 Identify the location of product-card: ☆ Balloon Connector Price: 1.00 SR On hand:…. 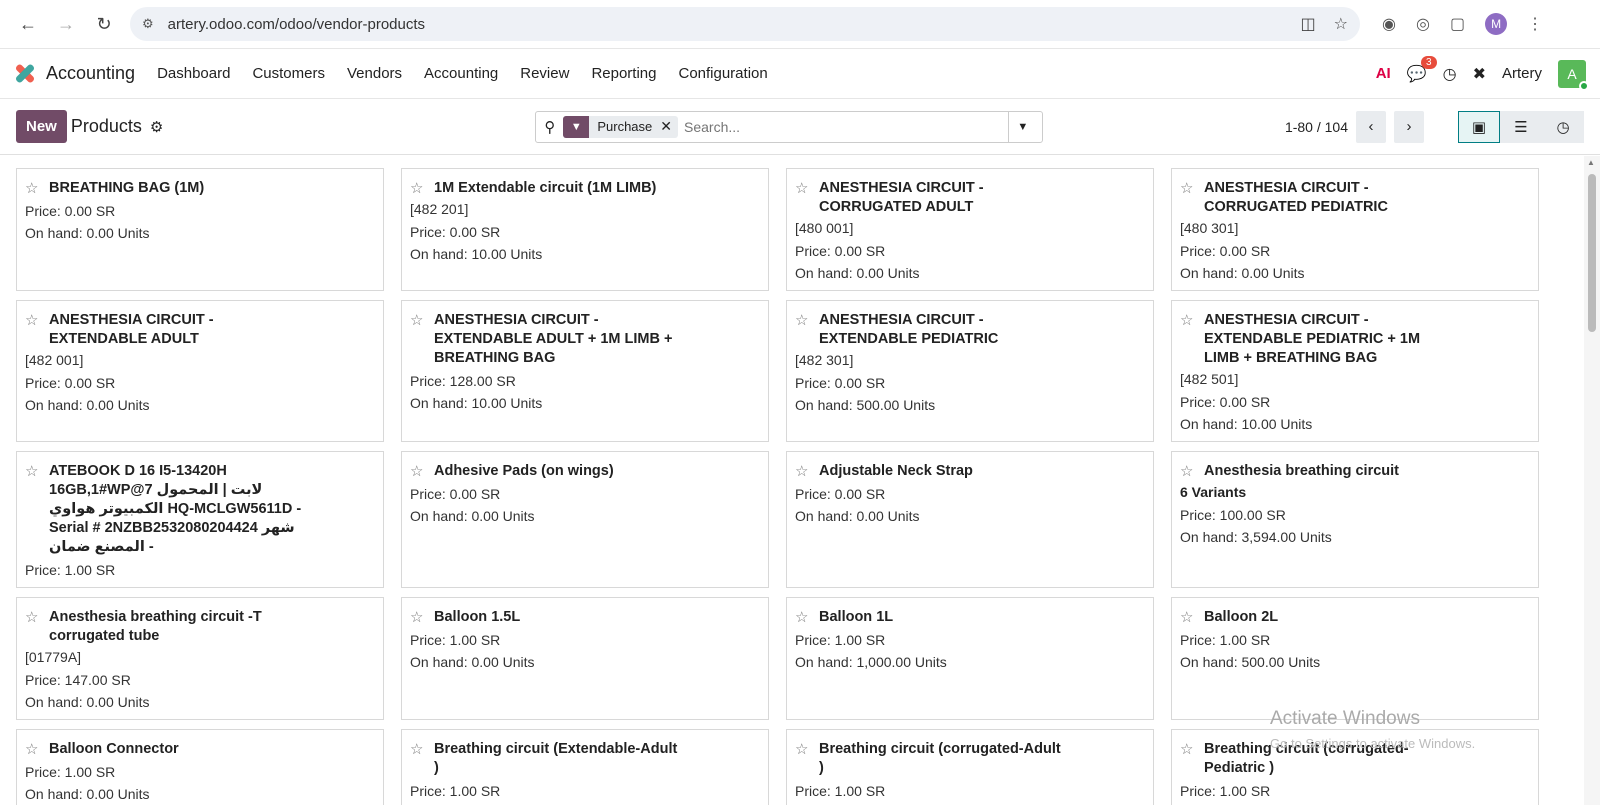
(200, 767).